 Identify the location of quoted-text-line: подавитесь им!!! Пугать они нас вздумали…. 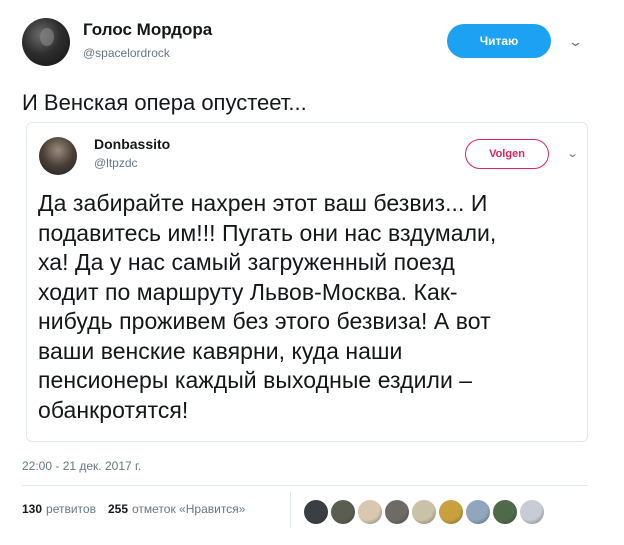
(267, 232).